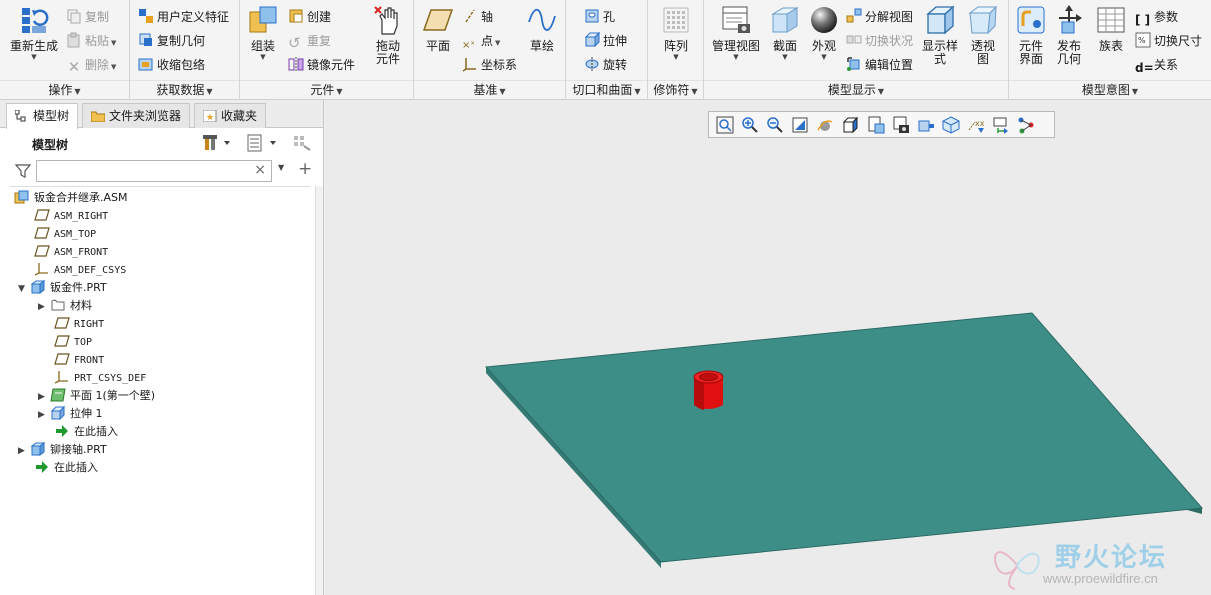  Describe the element at coordinates (606, 89) in the screenshot. I see `group-label-cut-surface: 切口和曲面 ▼` at that location.